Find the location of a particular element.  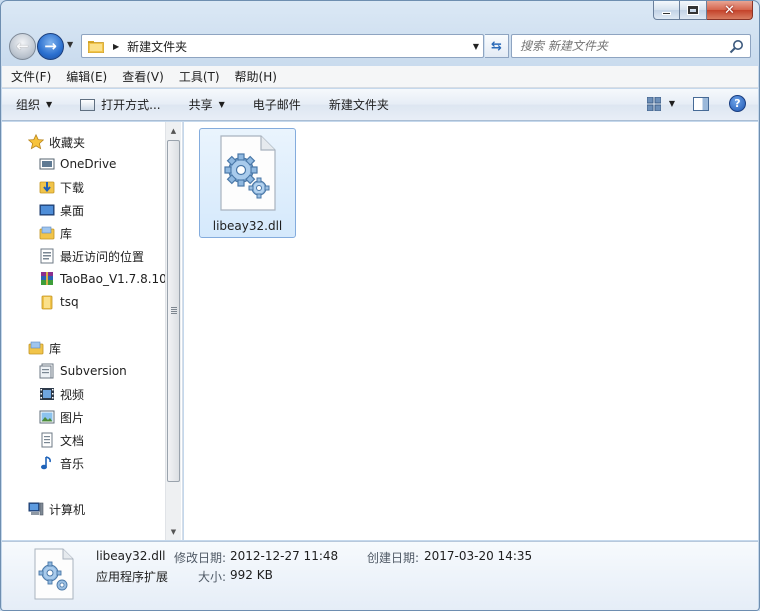

scroll-up-icon: ▲ is located at coordinates (173, 130).